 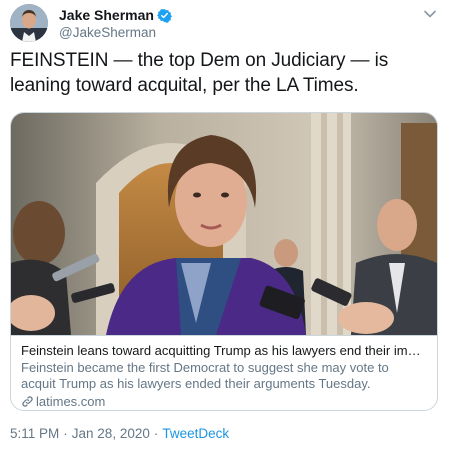 I want to click on card-domain-text: latimes.com, so click(x=71, y=401).